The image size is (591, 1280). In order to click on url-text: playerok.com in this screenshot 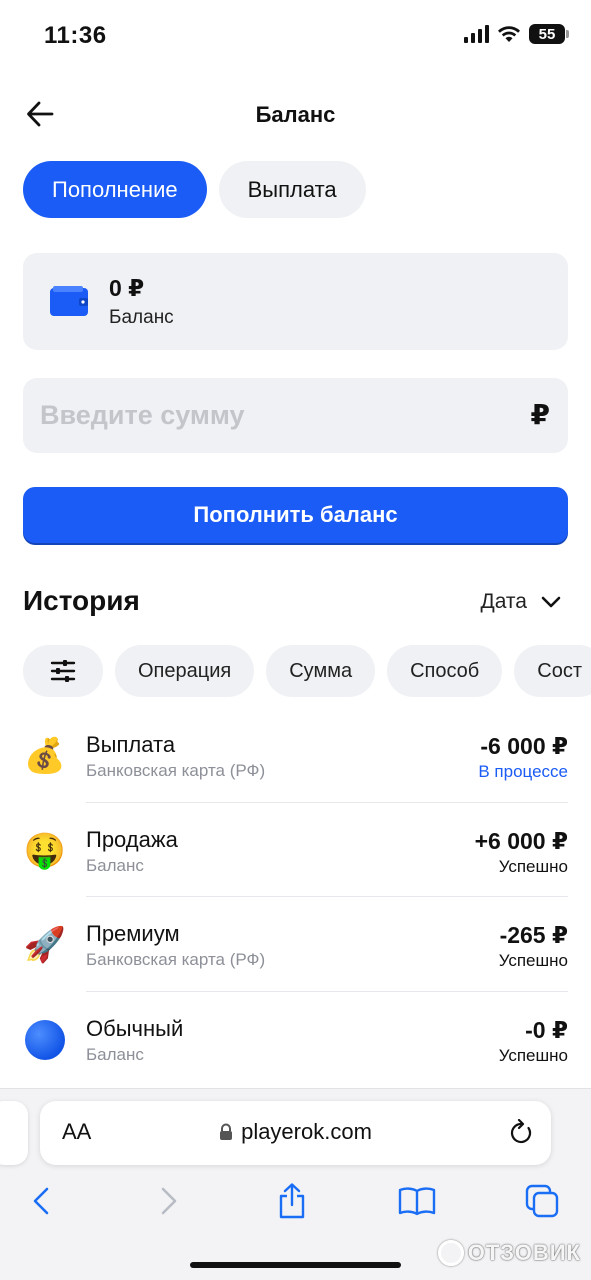, I will do `click(306, 1131)`.